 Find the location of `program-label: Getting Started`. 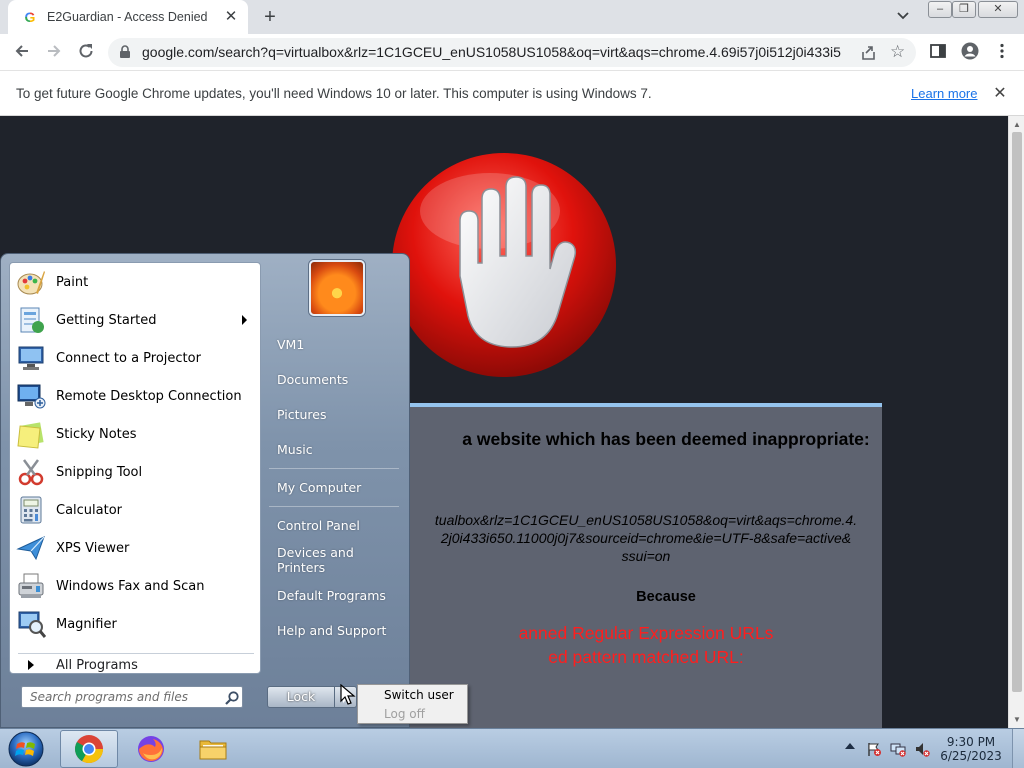

program-label: Getting Started is located at coordinates (106, 320).